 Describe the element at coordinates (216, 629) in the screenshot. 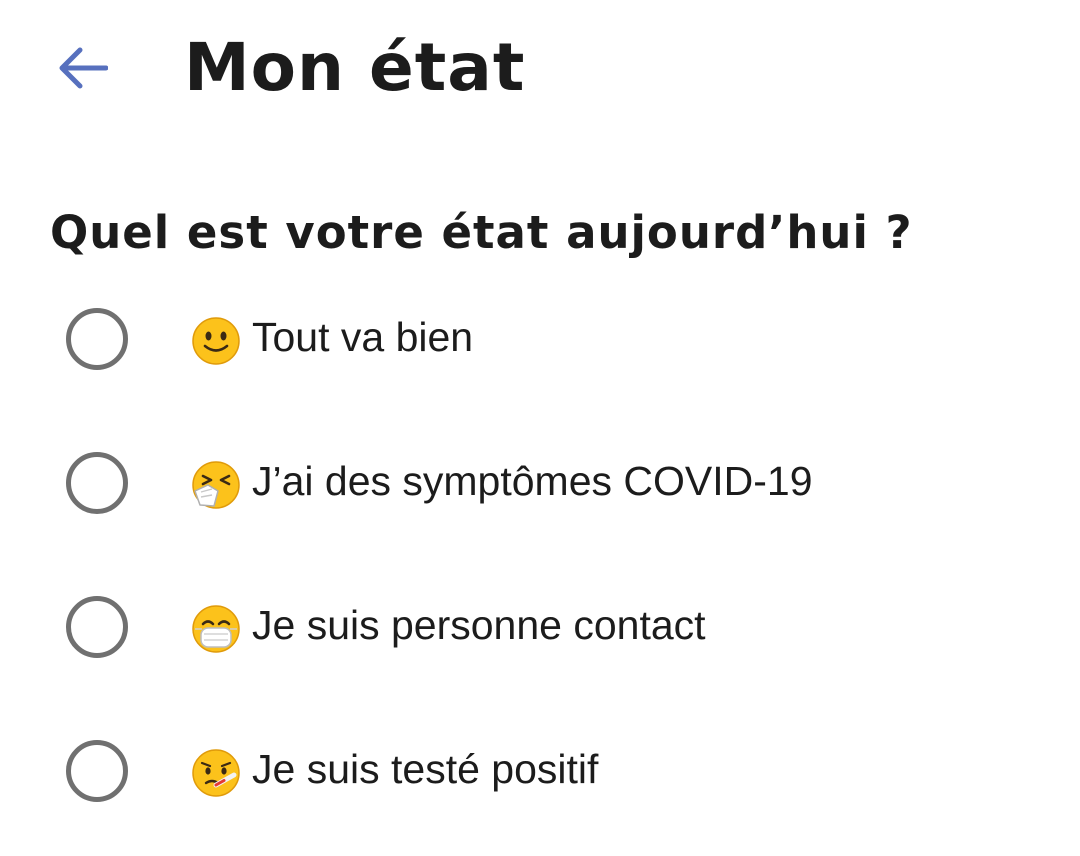

I see `face-with-medical-mask-icon` at that location.